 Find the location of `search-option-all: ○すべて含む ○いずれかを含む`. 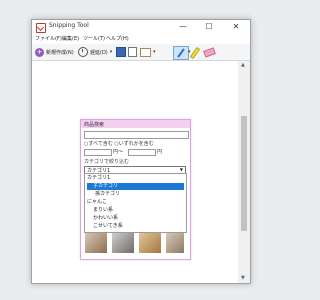

search-option-all: ○すべて含む ○いずれかを含む is located at coordinates (119, 144).